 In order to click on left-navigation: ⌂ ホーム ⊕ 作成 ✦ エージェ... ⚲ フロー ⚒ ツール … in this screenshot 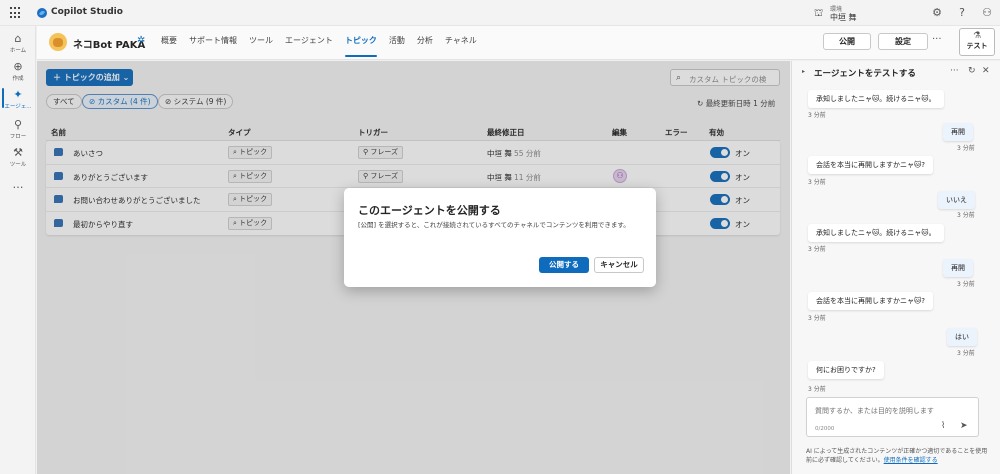, I will do `click(18, 250)`.